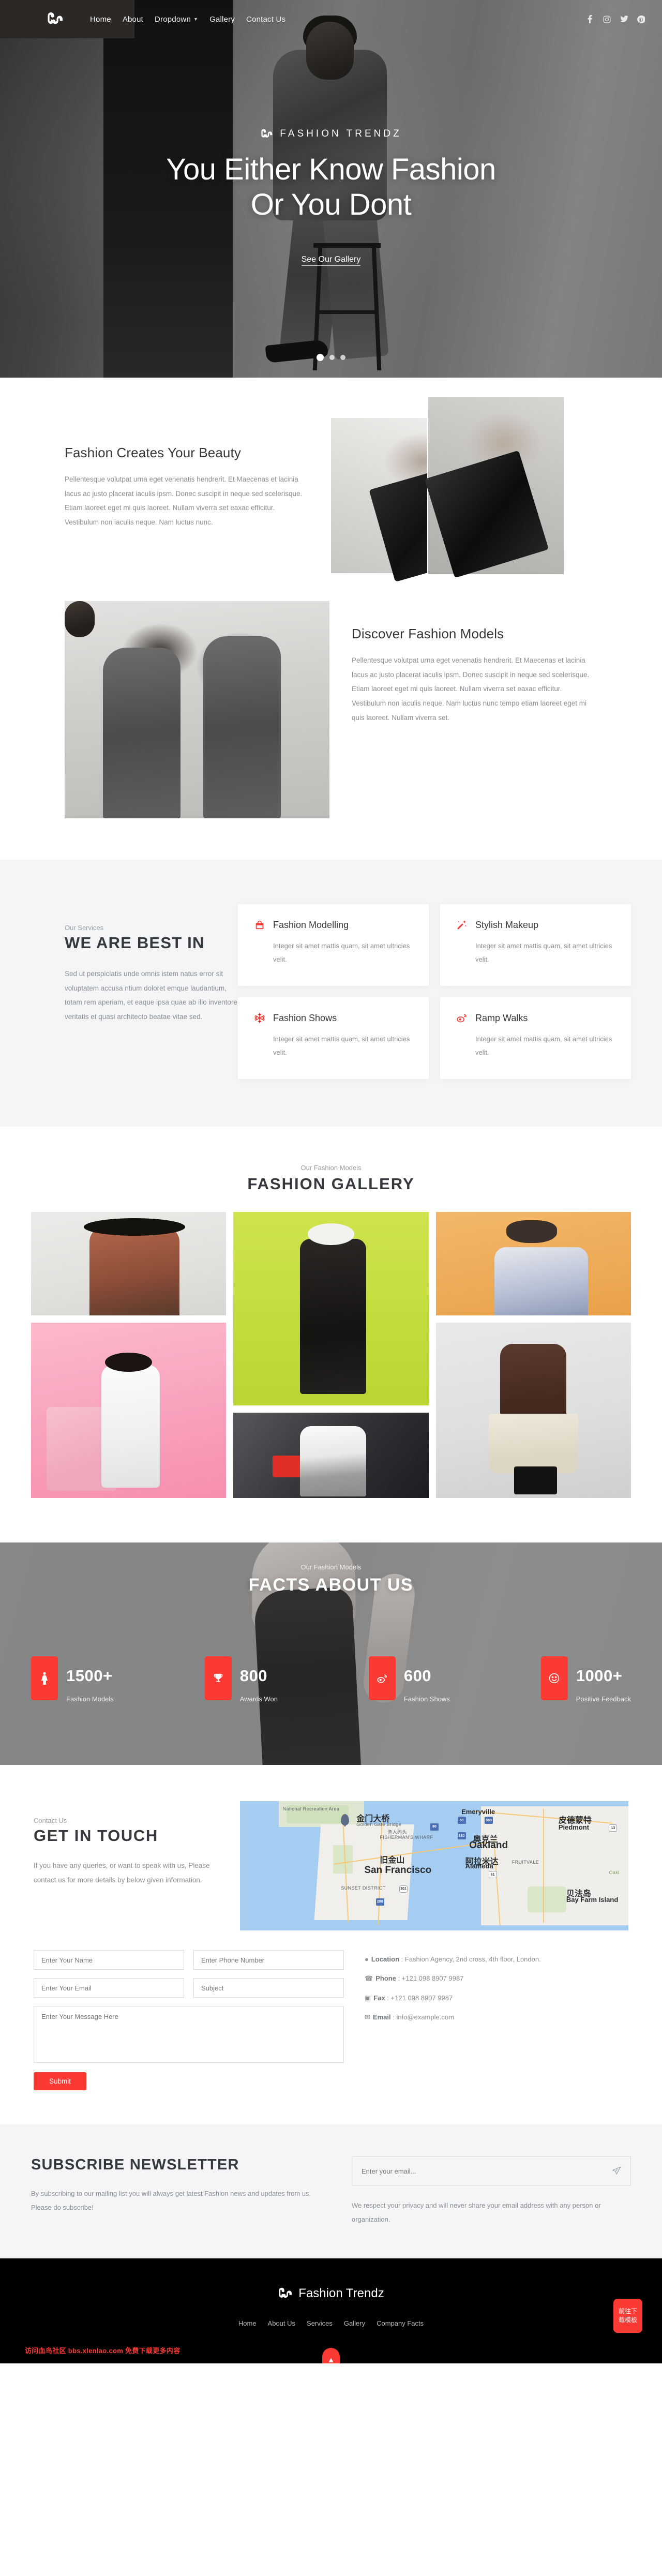 The height and width of the screenshot is (2576, 662). I want to click on footer-link-about-us: About Us, so click(281, 2323).